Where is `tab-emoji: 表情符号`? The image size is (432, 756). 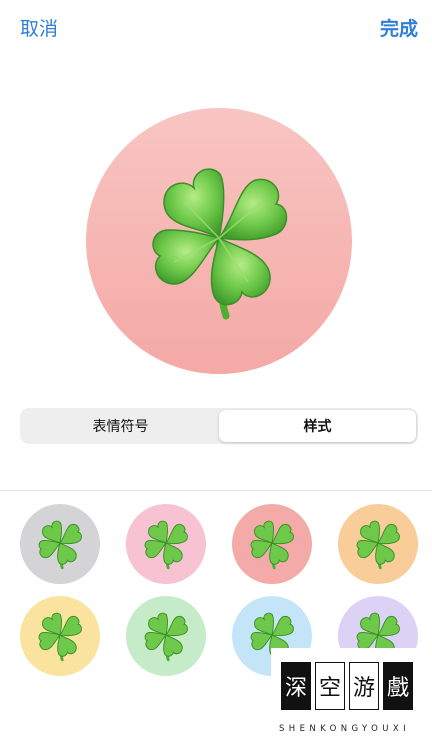
tab-emoji: 表情符号 is located at coordinates (120, 426).